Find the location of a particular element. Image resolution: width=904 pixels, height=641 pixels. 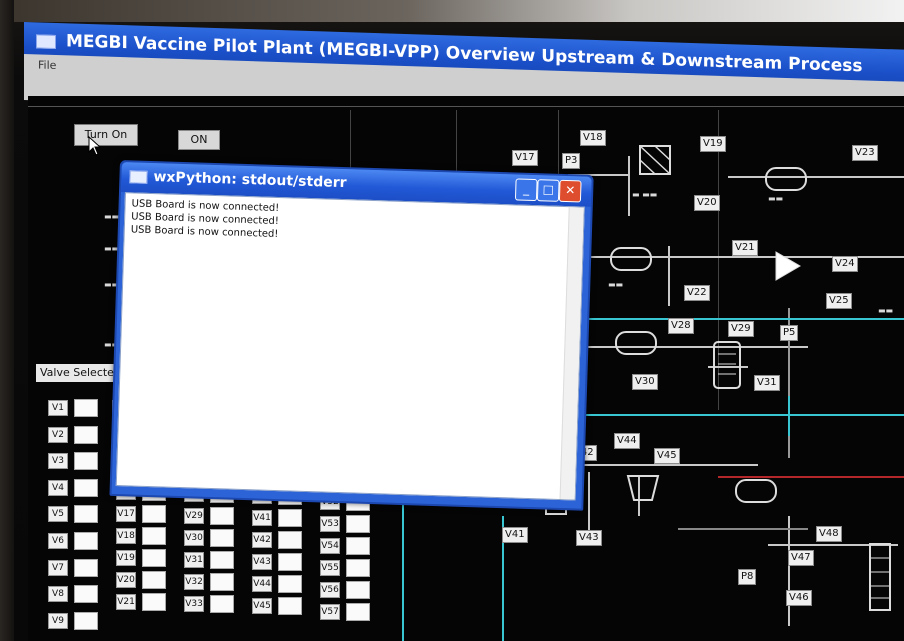

valve-tag-v31: V31 is located at coordinates (767, 383).